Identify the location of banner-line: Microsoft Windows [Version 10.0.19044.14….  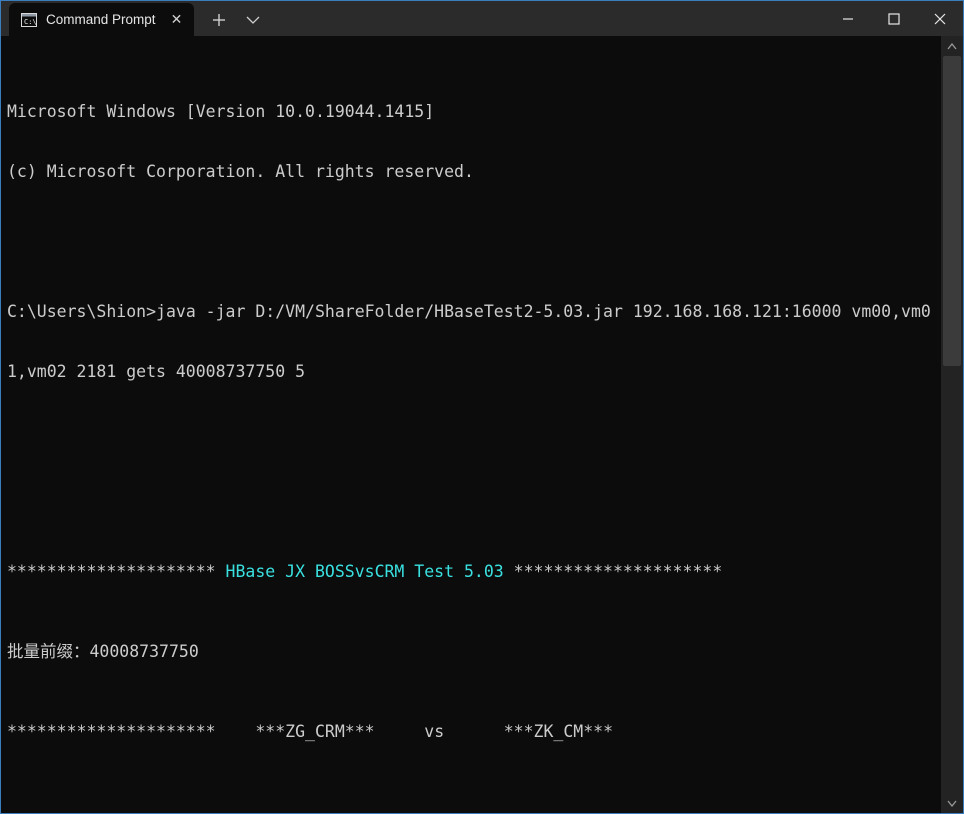
(474, 112).